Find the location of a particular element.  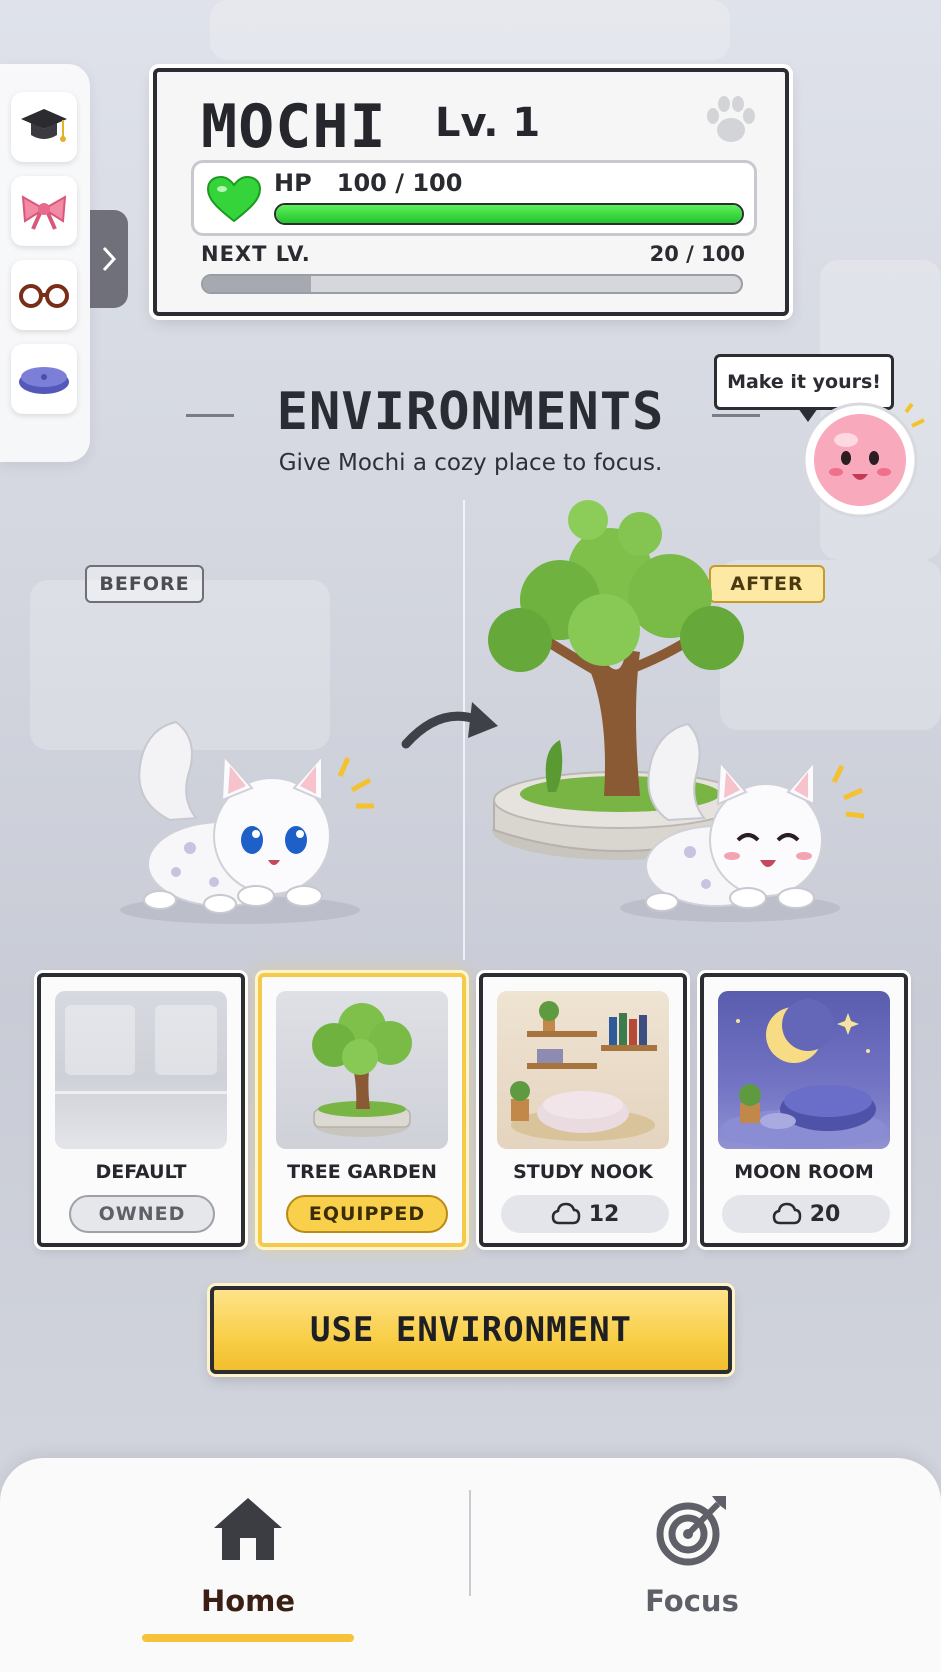

home-icon is located at coordinates (248, 1529).